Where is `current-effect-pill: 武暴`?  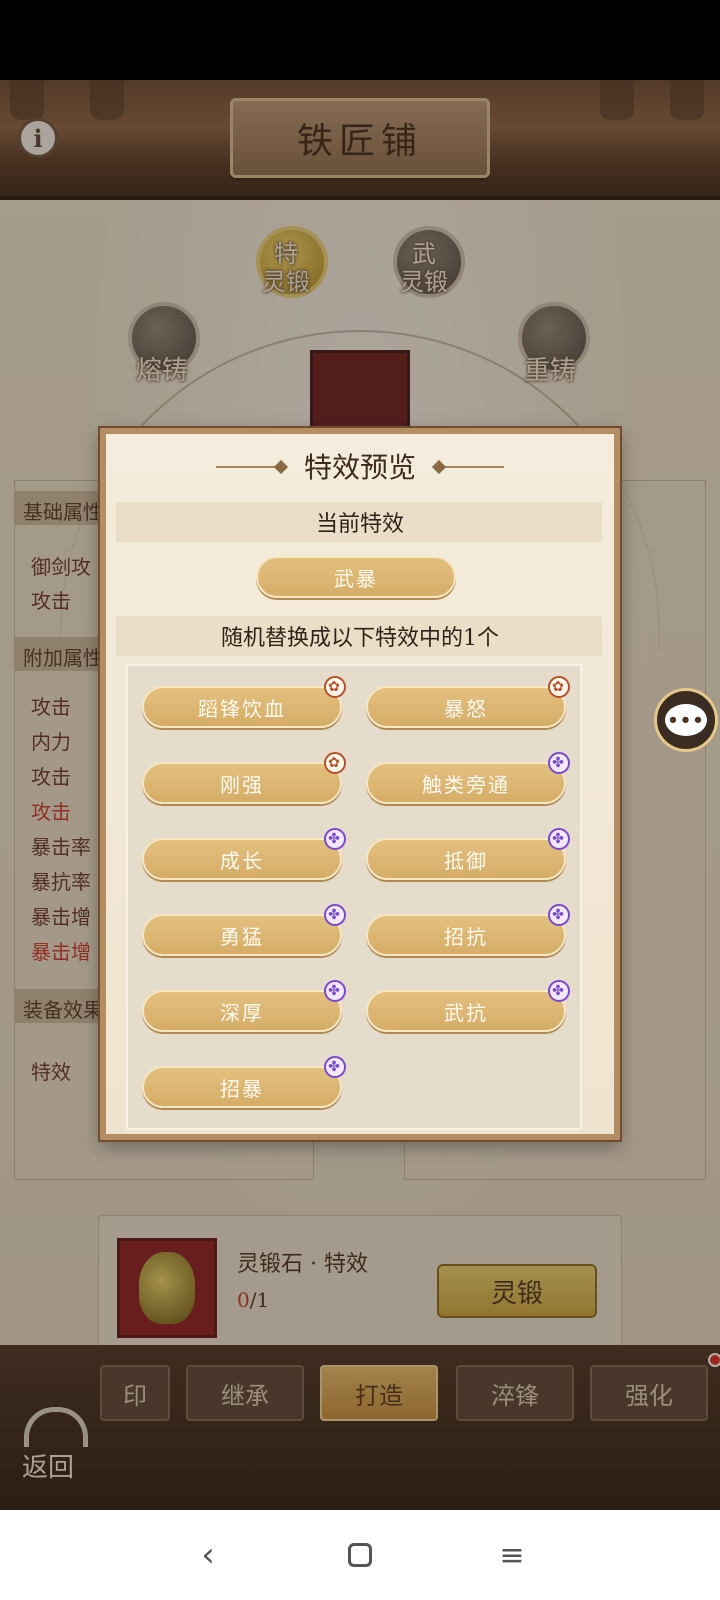 current-effect-pill: 武暴 is located at coordinates (356, 577).